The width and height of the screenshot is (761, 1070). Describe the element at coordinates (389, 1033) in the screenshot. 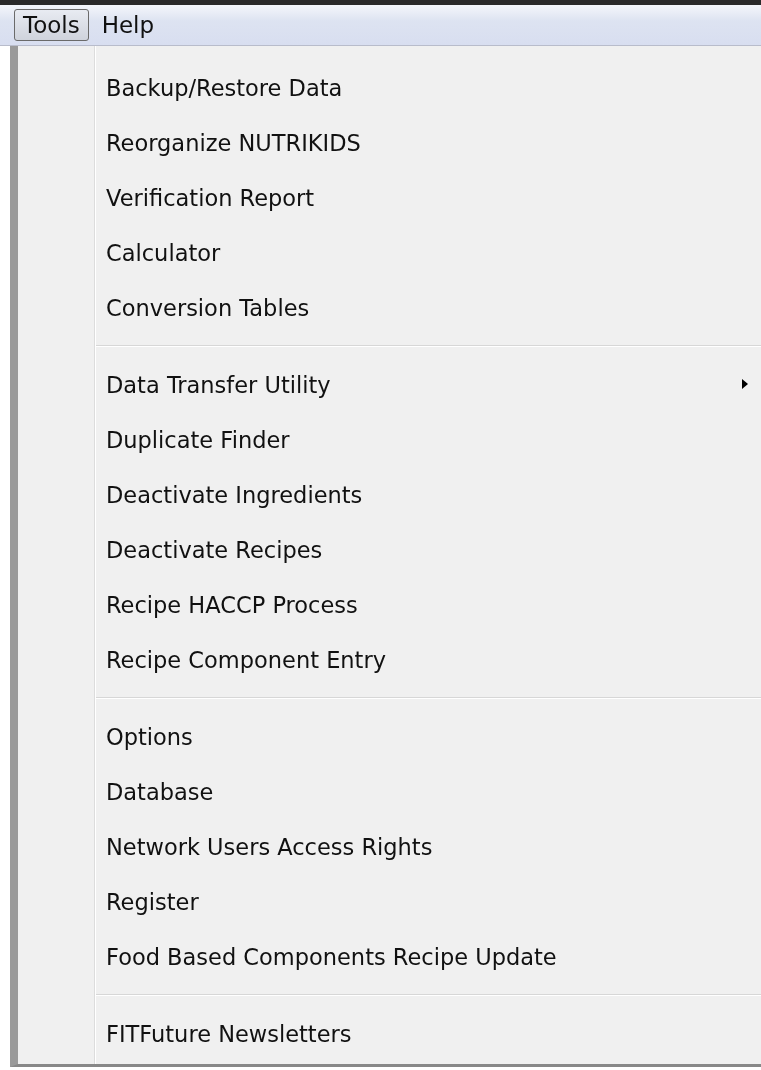

I see `menu-item: FITFuture Newsletters` at that location.